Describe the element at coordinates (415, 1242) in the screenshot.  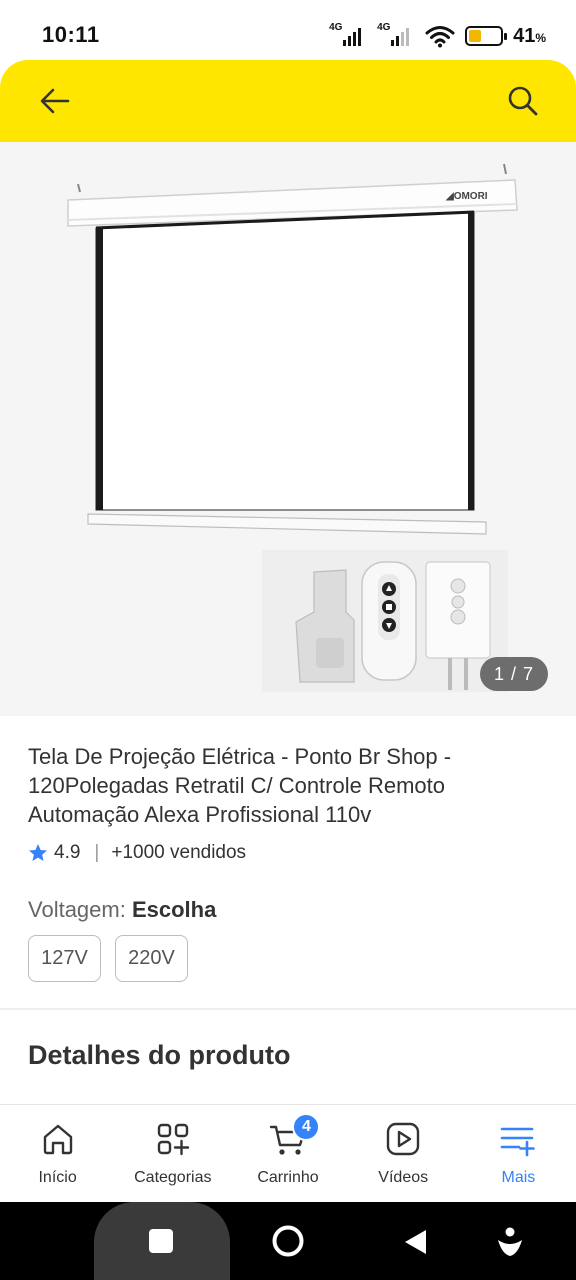
I see `back-triangle-icon` at that location.